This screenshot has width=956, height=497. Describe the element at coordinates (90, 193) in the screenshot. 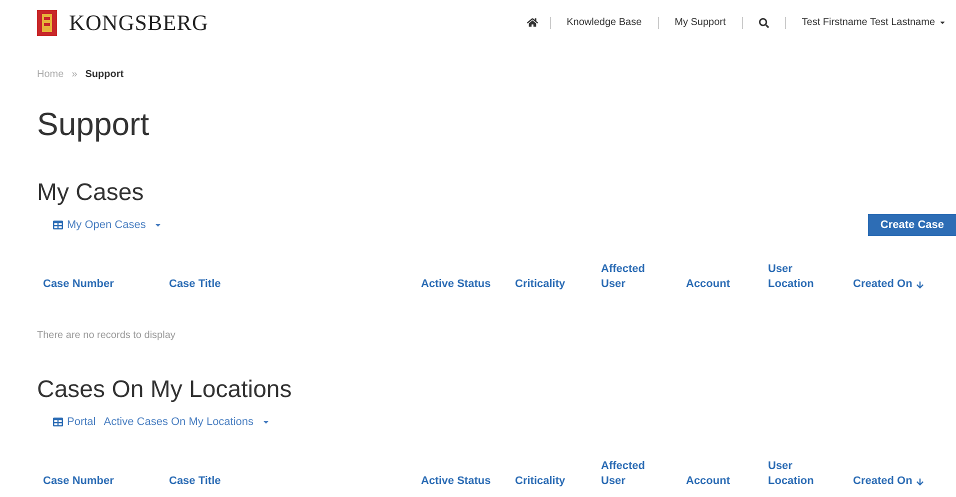

I see `section-title: My Cases` at that location.